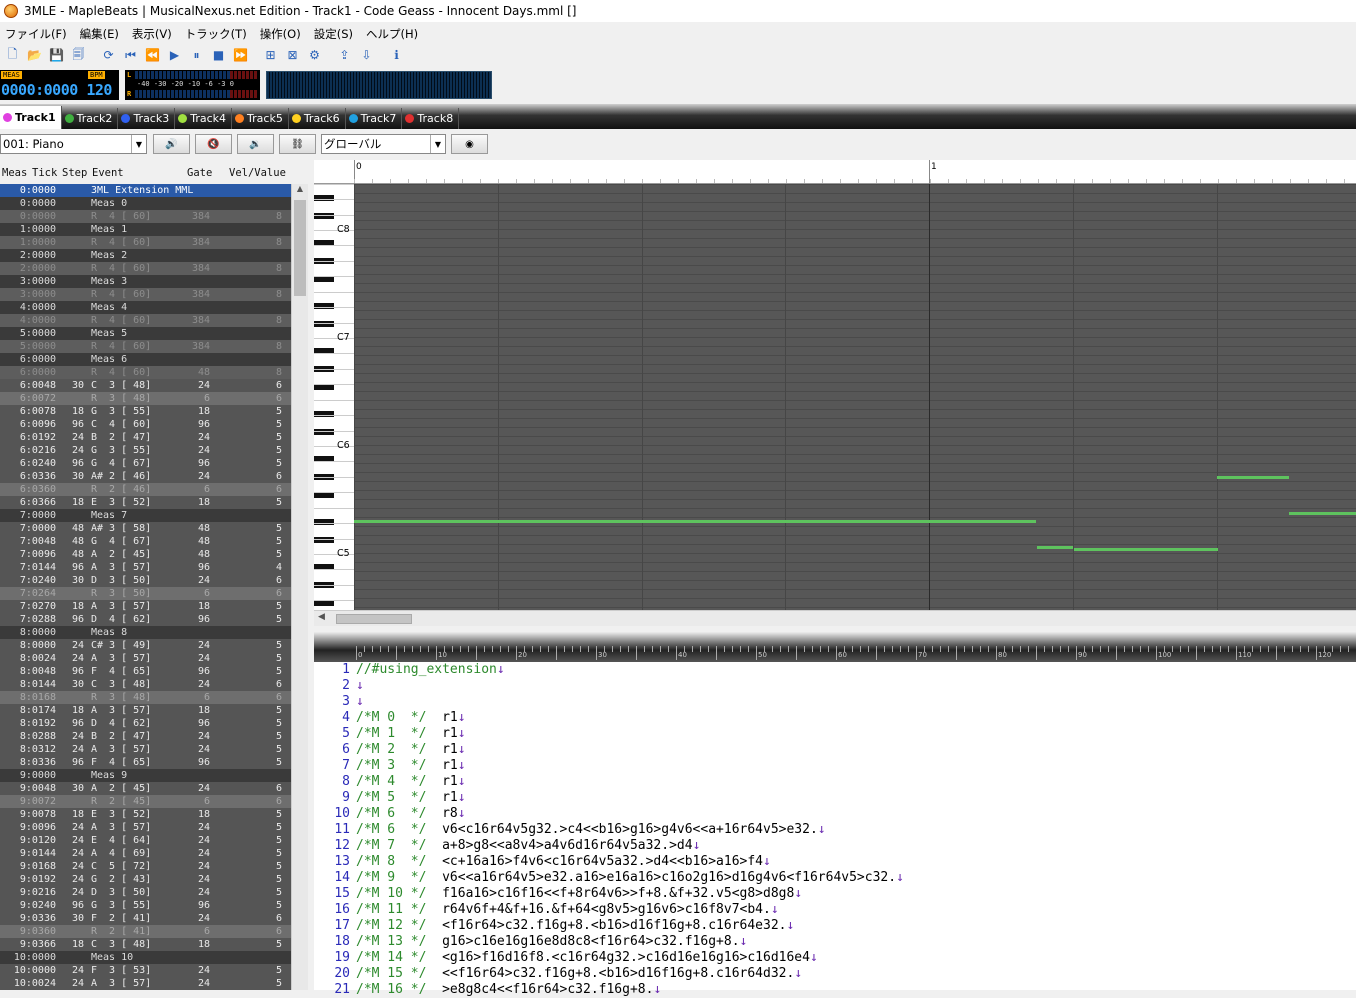 This screenshot has height=998, width=1356. What do you see at coordinates (145, 632) in the screenshot?
I see `event-row: 8:0000 Meas 8` at bounding box center [145, 632].